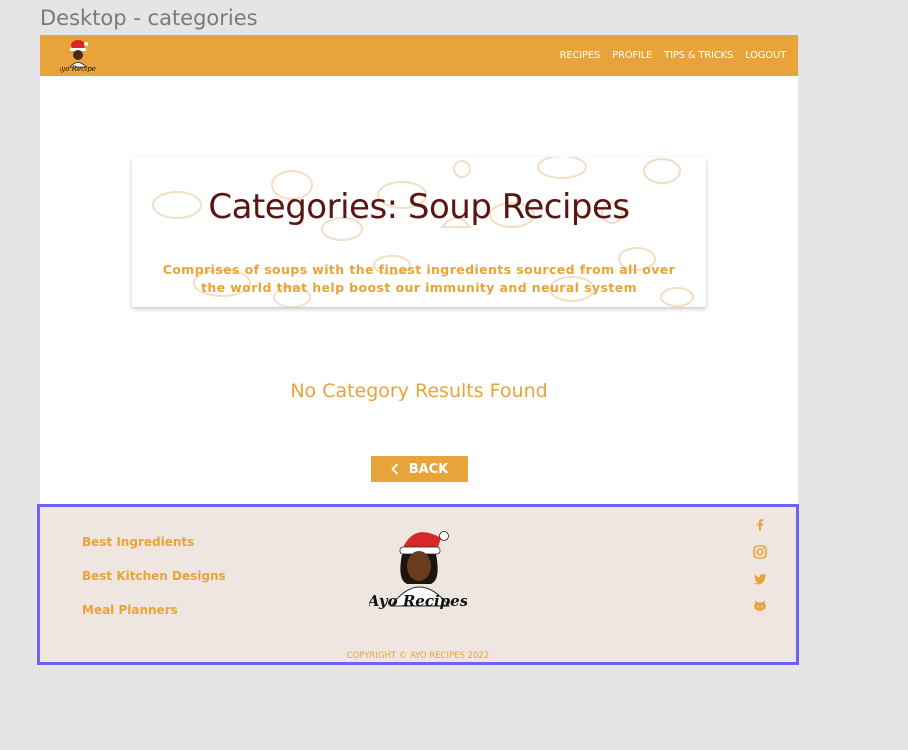 The height and width of the screenshot is (750, 908). What do you see at coordinates (760, 525) in the screenshot?
I see `facebook-icon` at bounding box center [760, 525].